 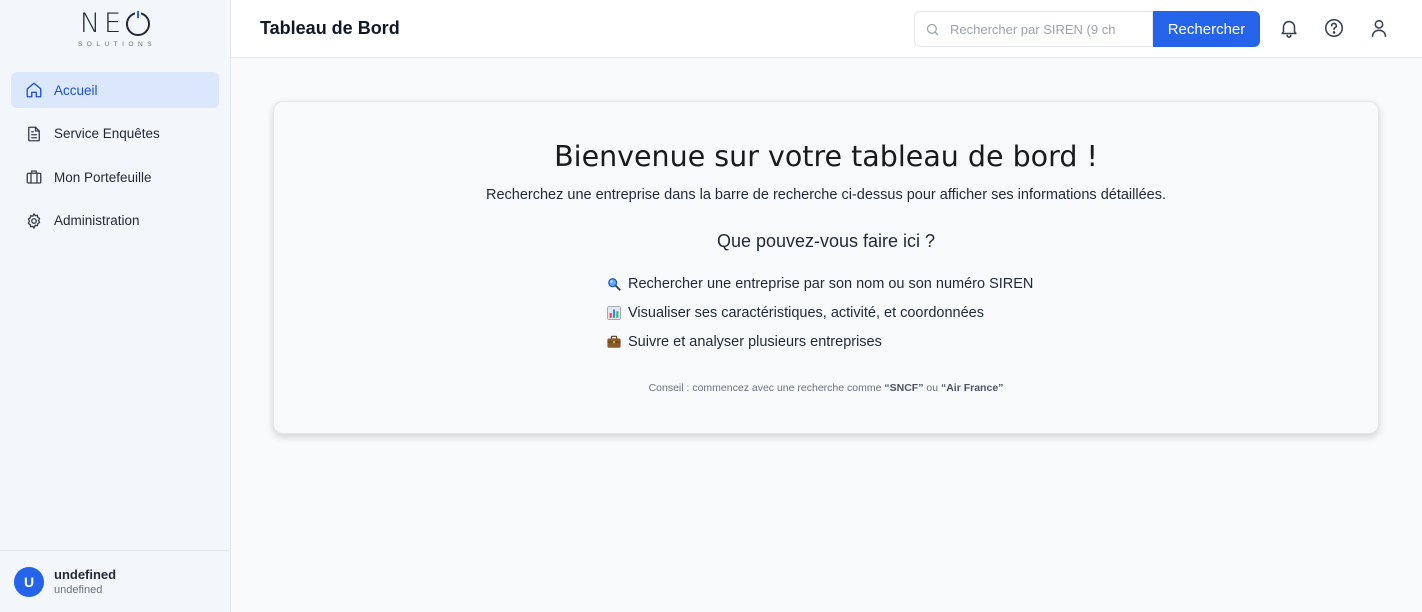 What do you see at coordinates (1379, 28) in the screenshot?
I see `user-icon` at bounding box center [1379, 28].